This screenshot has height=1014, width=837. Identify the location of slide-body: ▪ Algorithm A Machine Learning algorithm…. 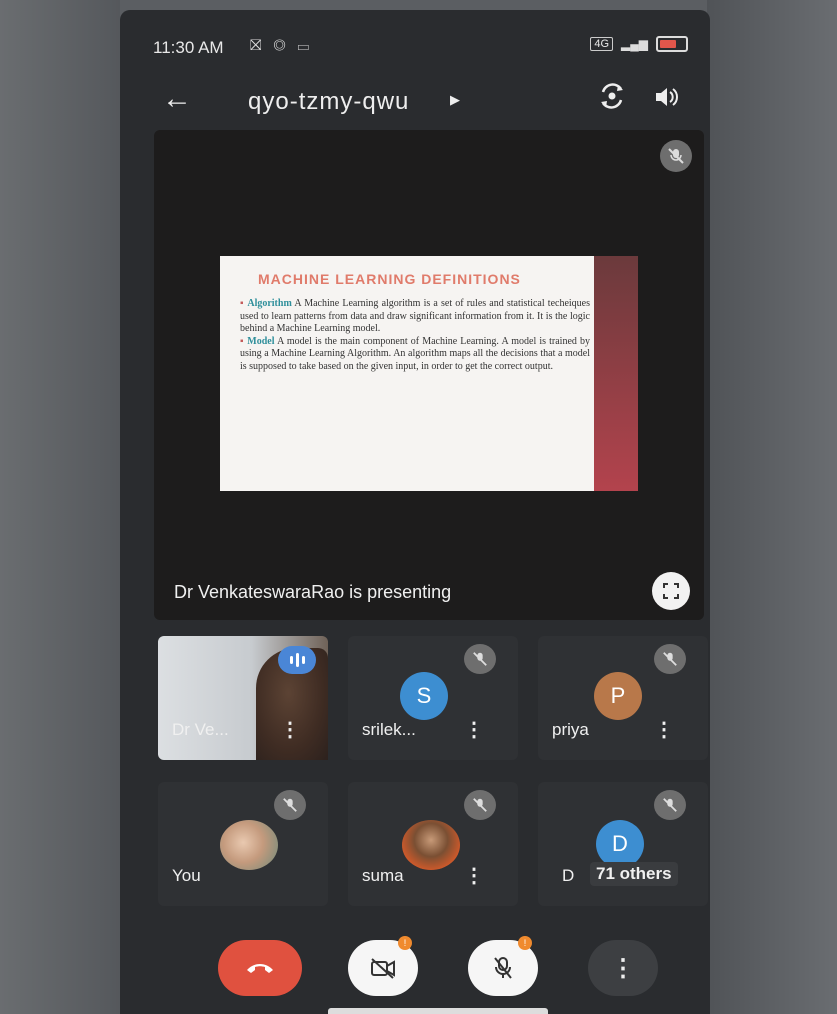
(415, 335).